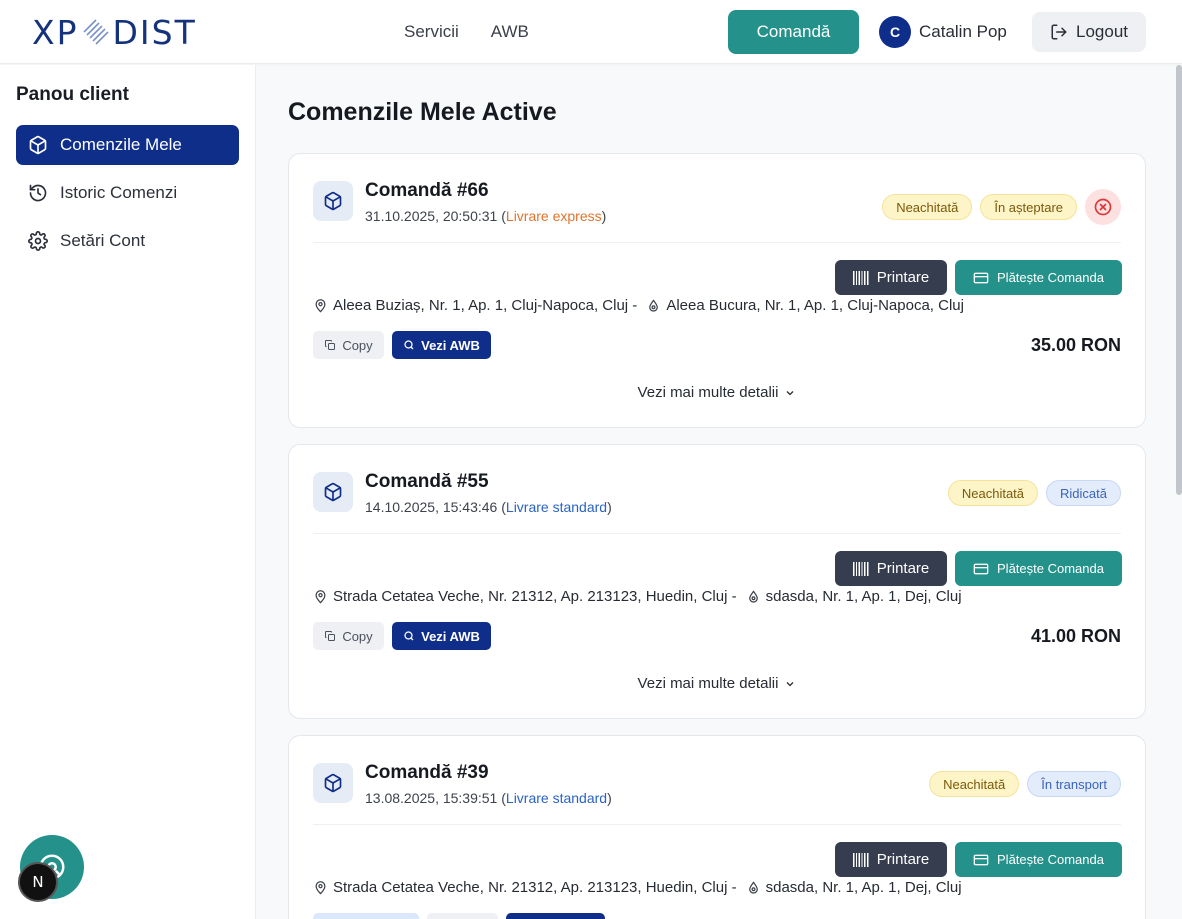  What do you see at coordinates (119, 192) in the screenshot?
I see `sidebar-item-label: Istoric Comenzi` at bounding box center [119, 192].